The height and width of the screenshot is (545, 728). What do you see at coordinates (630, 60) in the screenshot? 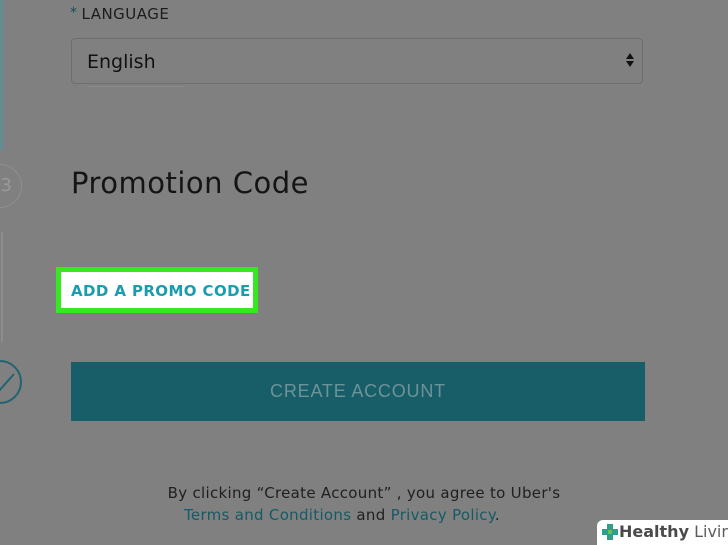
I see `select-arrows-icon` at bounding box center [630, 60].